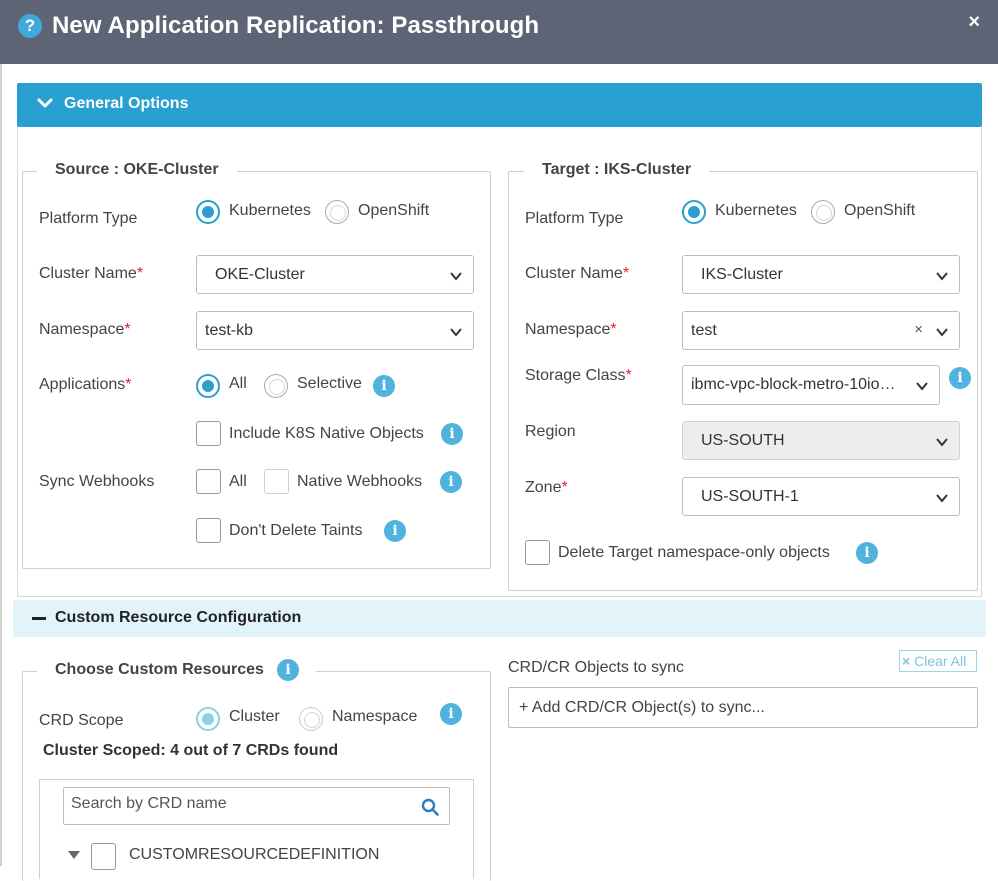 The image size is (998, 881). I want to click on target-platform-kubernetes-radio, so click(694, 212).